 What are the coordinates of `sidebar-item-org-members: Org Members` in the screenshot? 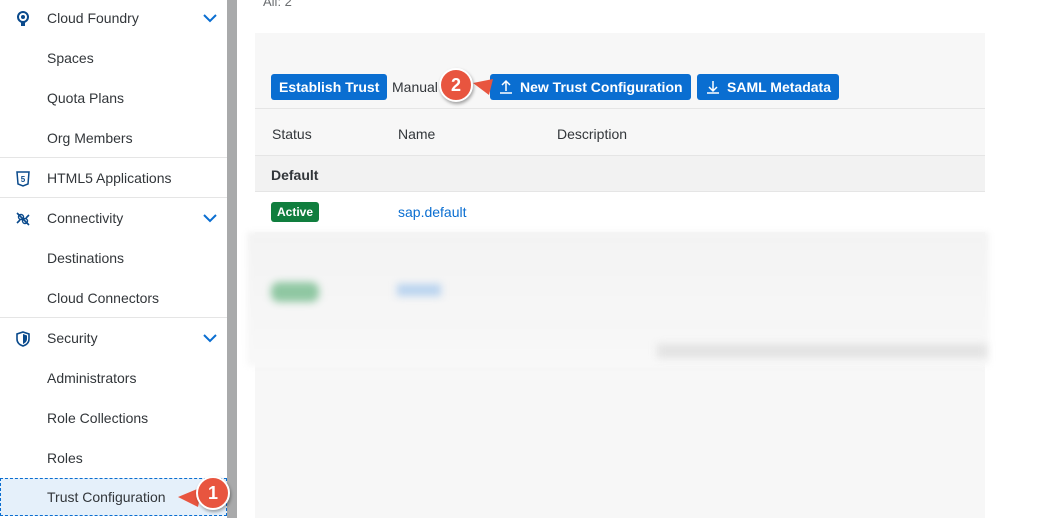 It's located at (113, 138).